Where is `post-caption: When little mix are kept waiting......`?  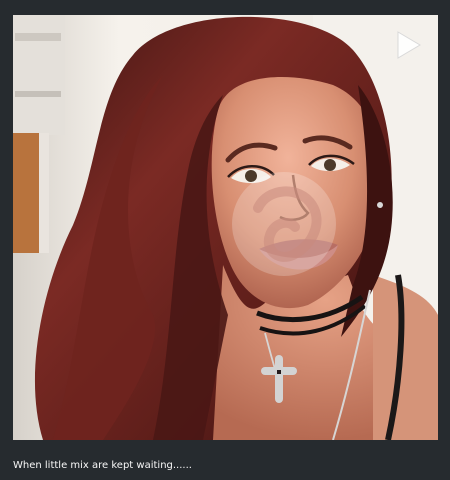 post-caption: When little mix are kept waiting...... is located at coordinates (102, 465).